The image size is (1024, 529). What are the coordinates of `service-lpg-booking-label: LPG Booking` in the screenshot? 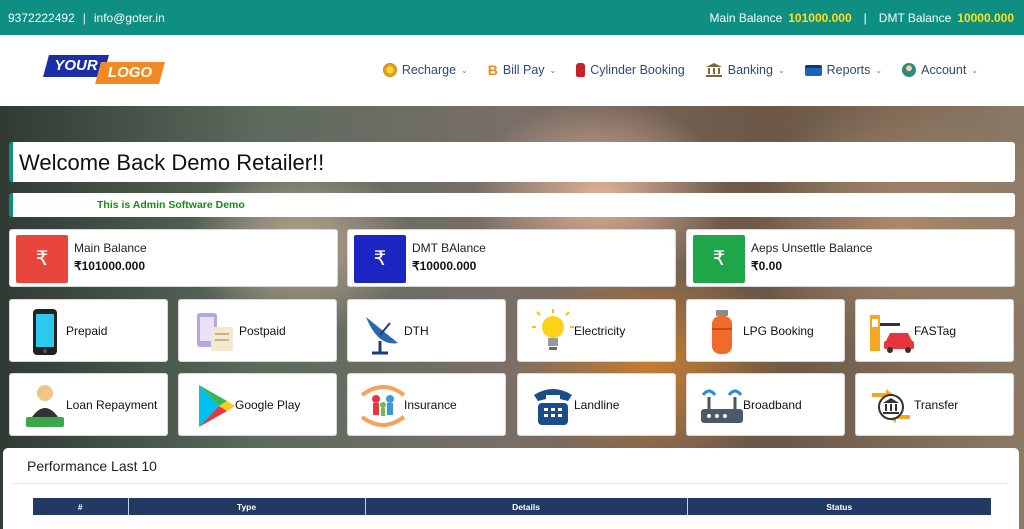 It's located at (778, 331).